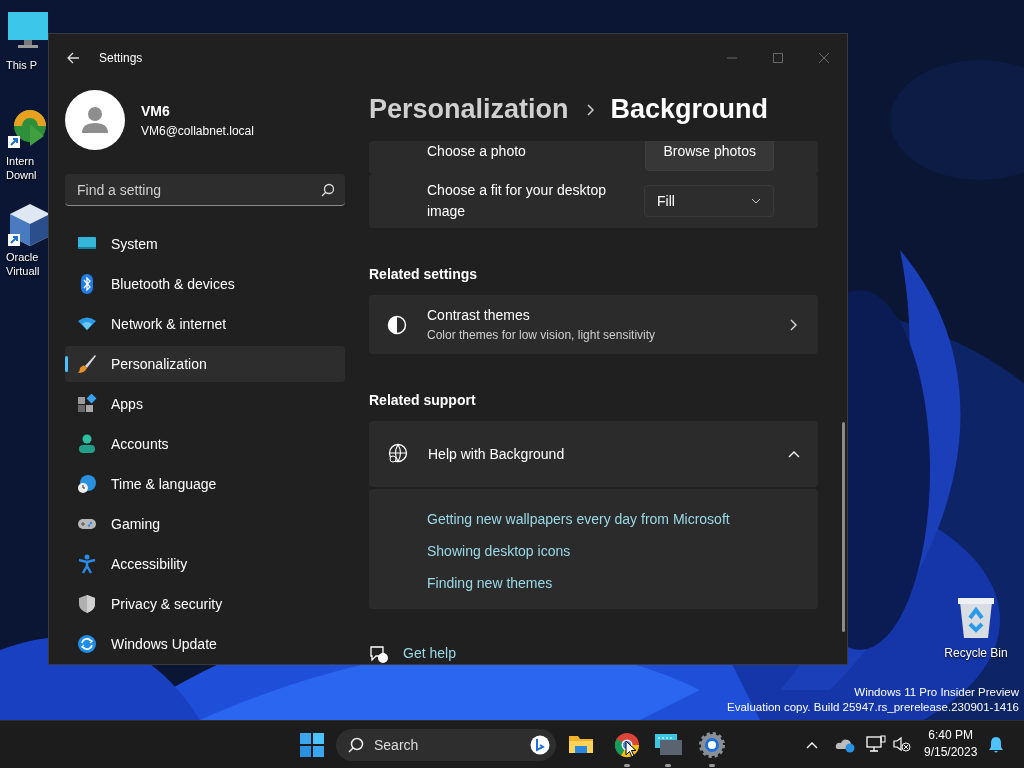 This screenshot has height=768, width=1024. I want to click on apps-icon, so click(87, 404).